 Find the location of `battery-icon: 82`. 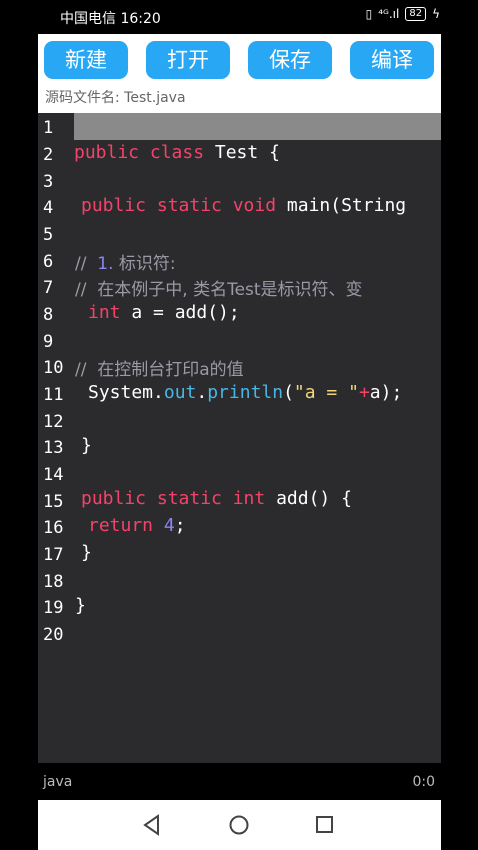

battery-icon: 82 is located at coordinates (416, 14).